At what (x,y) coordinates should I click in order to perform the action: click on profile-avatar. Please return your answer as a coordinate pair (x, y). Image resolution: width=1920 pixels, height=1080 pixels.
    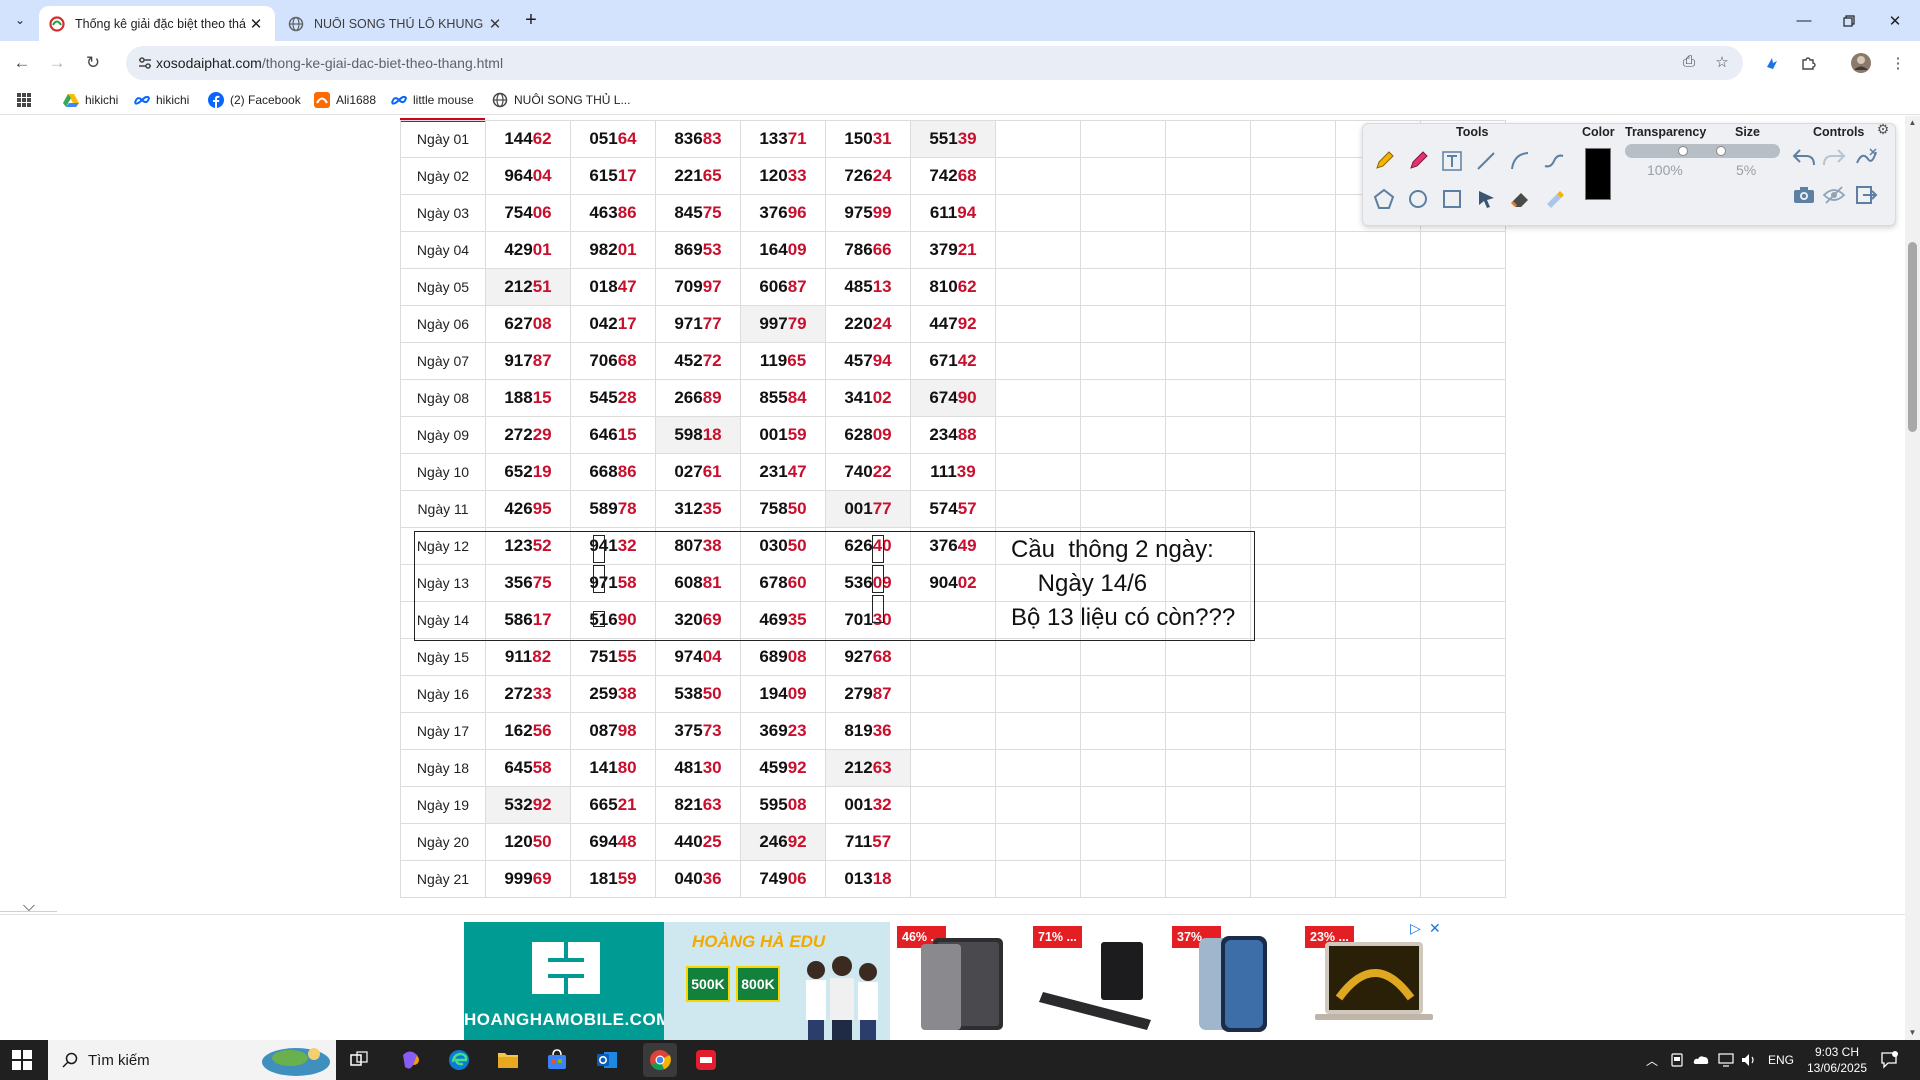
    Looking at the image, I should click on (1861, 63).